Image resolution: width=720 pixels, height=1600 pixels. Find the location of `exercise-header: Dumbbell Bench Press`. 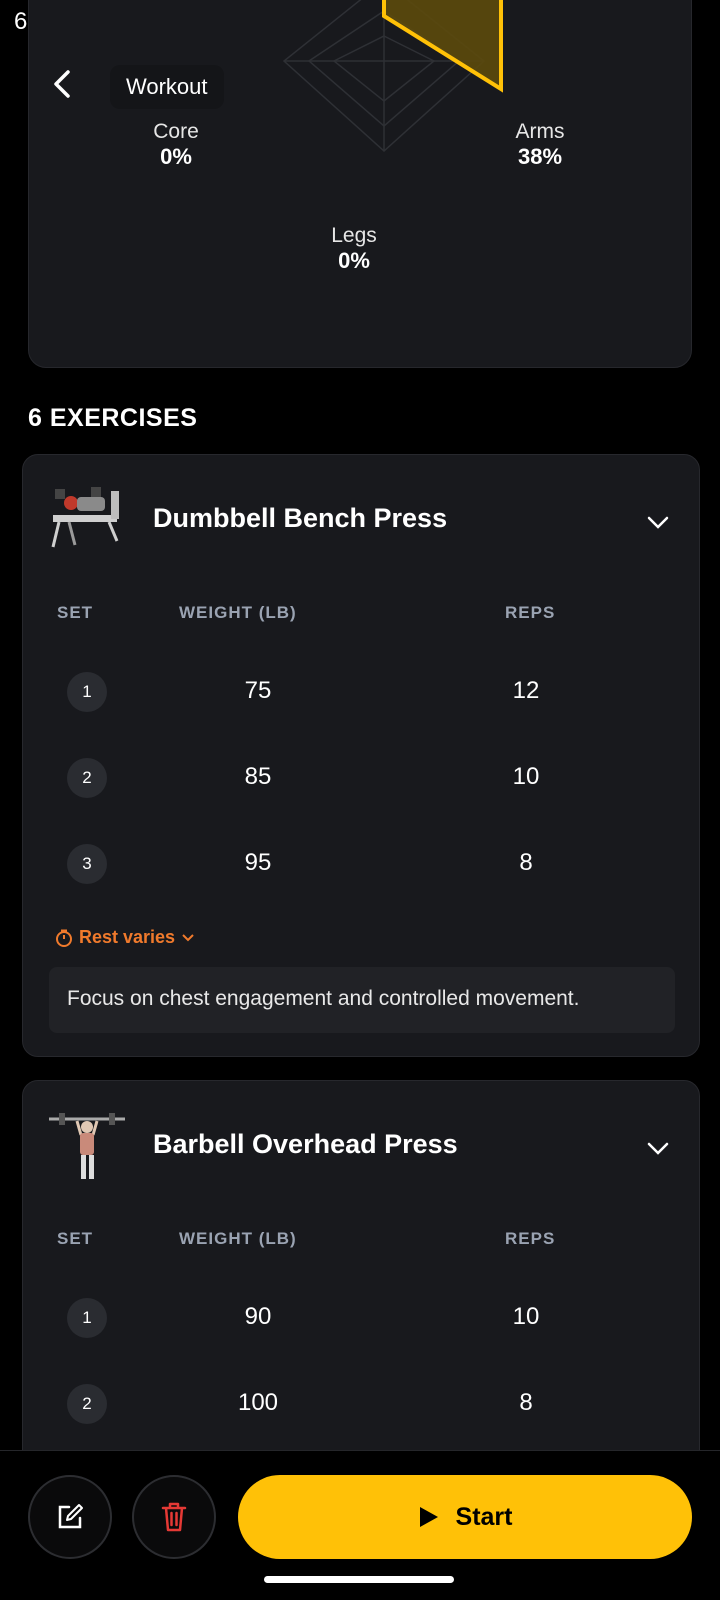

exercise-header: Dumbbell Bench Press is located at coordinates (361, 521).